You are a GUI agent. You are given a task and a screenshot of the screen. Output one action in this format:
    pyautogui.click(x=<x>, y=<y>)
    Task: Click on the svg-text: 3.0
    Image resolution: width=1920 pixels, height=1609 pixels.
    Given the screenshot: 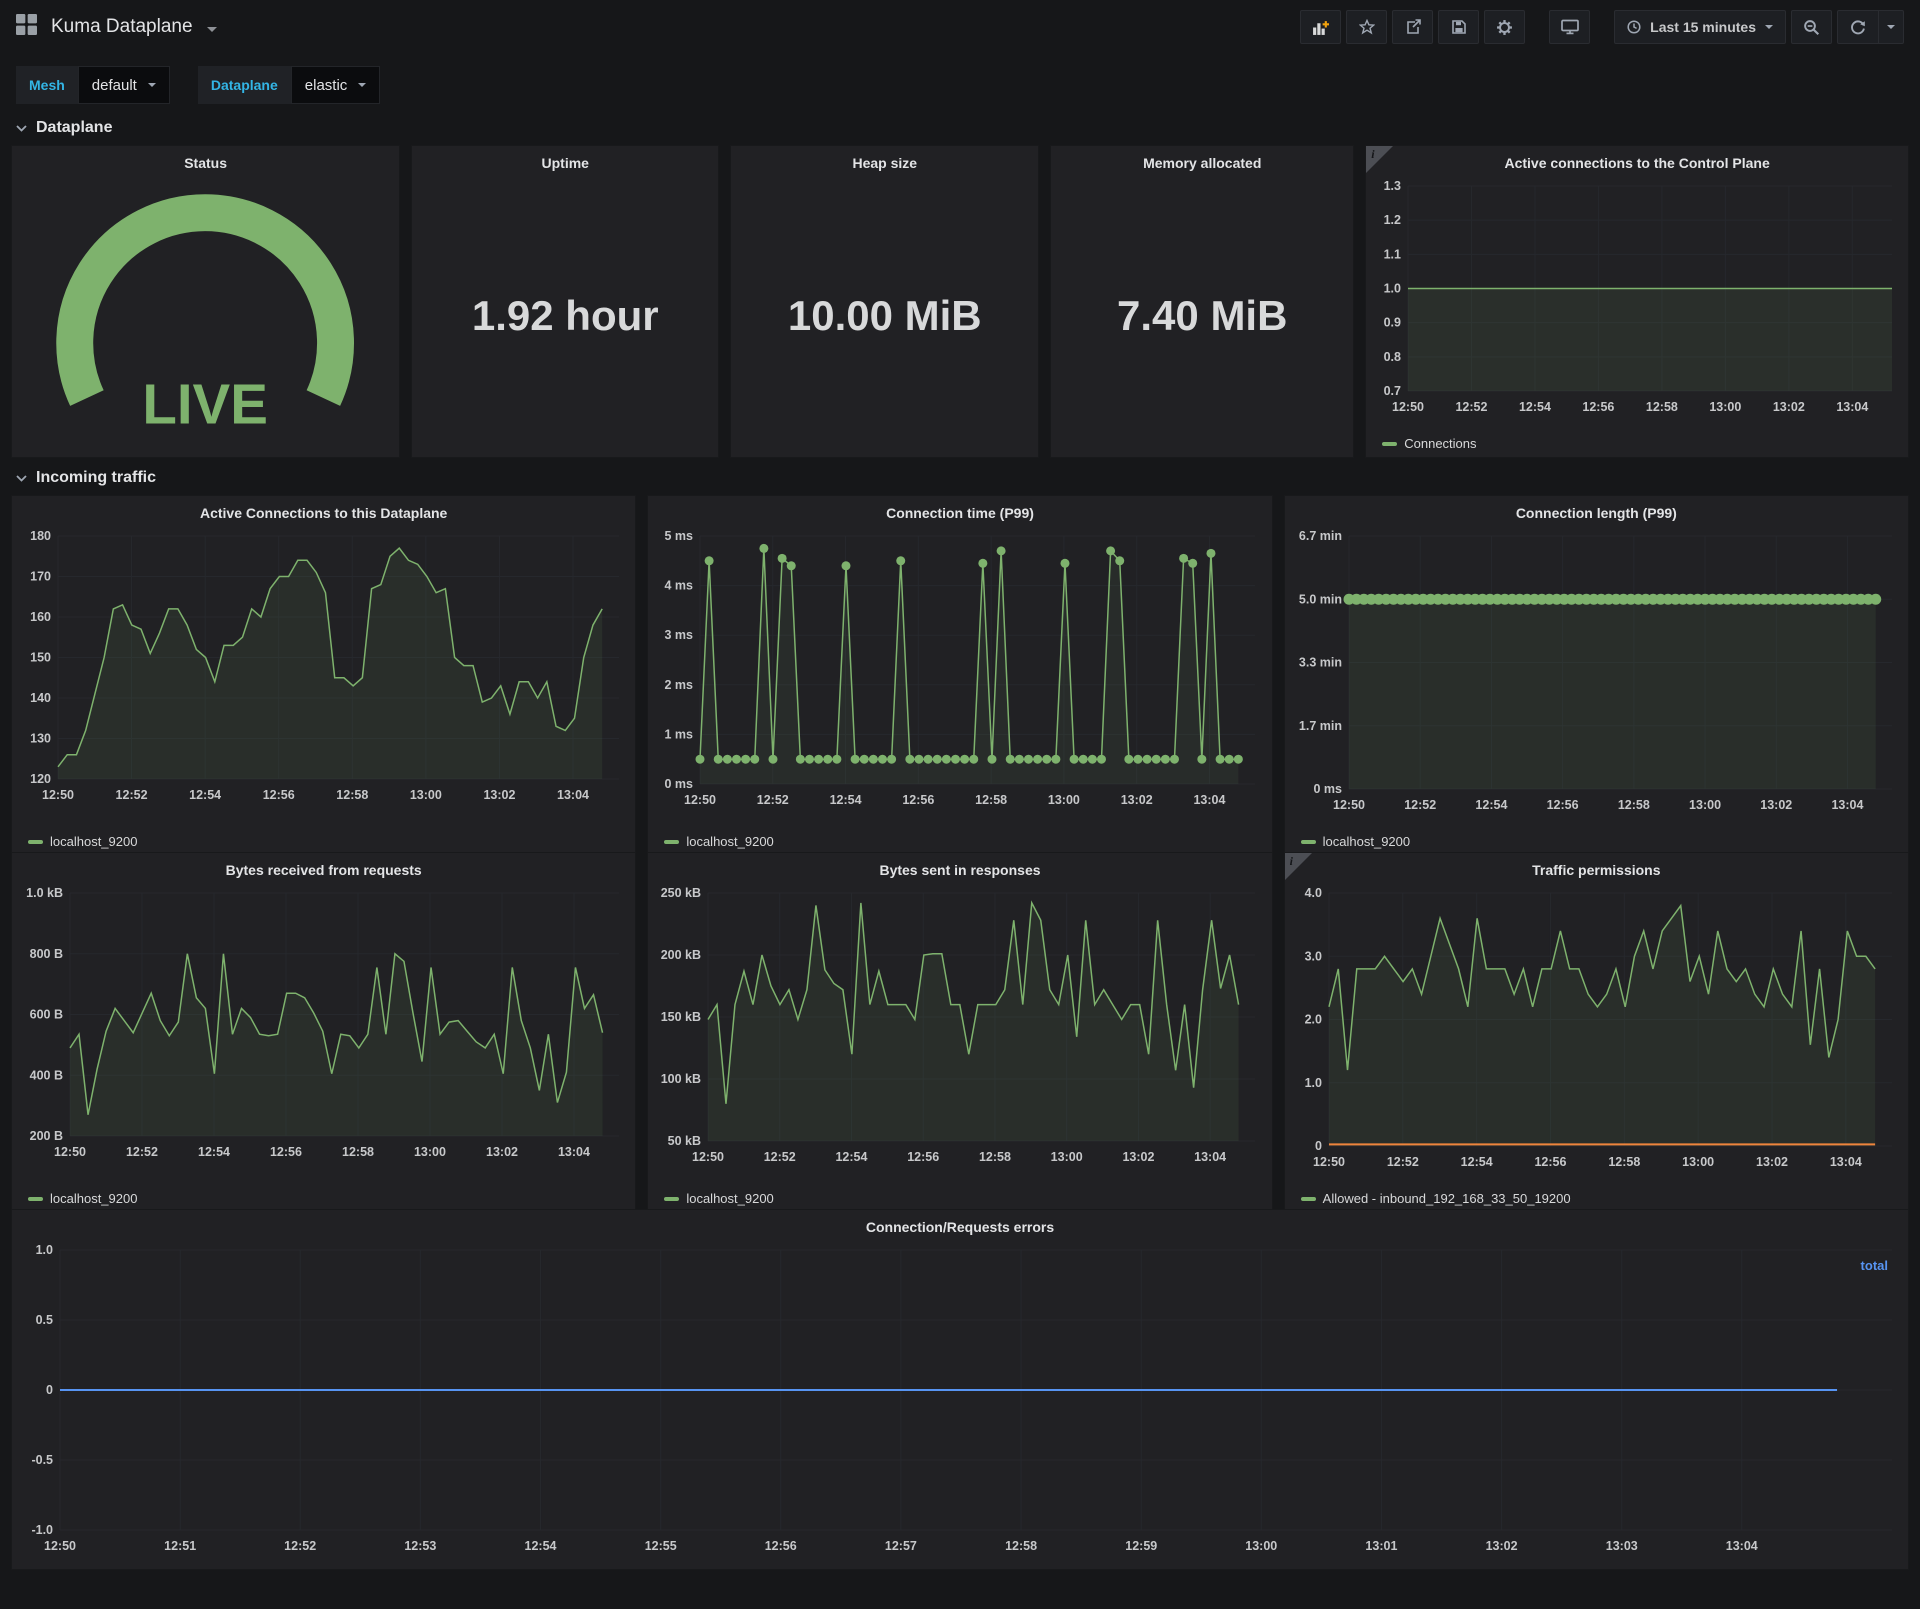 What is the action you would take?
    pyautogui.click(x=1312, y=956)
    